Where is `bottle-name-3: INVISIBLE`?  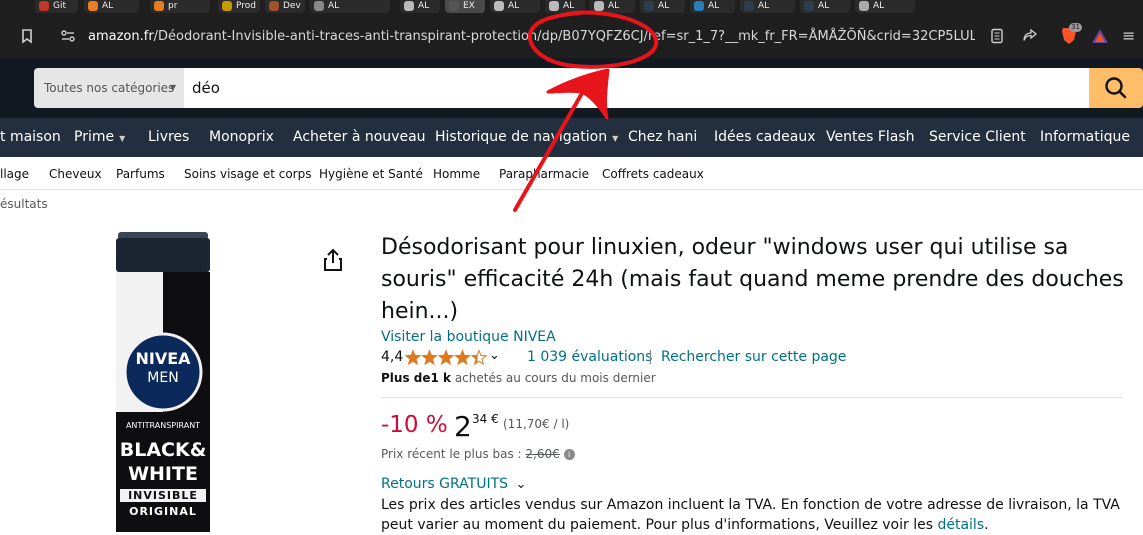 bottle-name-3: INVISIBLE is located at coordinates (163, 495).